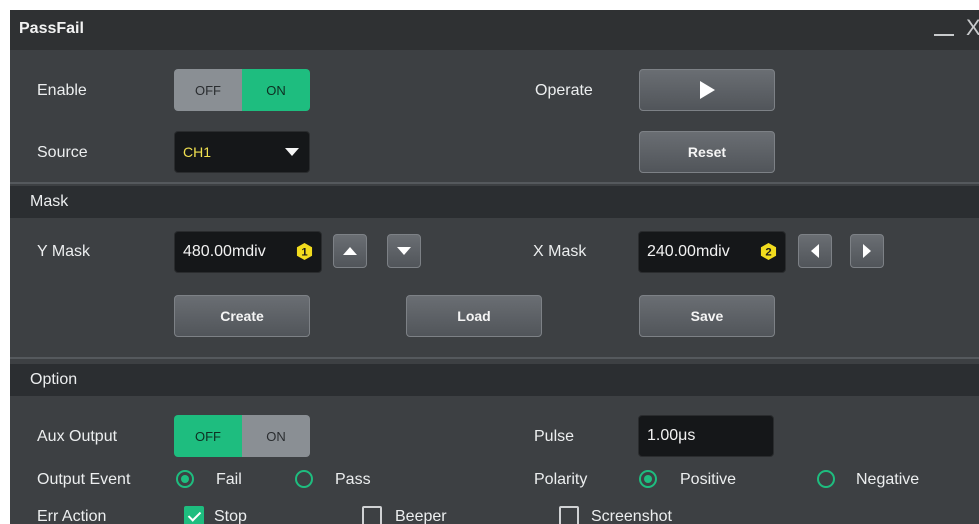 This screenshot has height=524, width=979. What do you see at coordinates (494, 30) in the screenshot?
I see `title-bar: PassFail X` at bounding box center [494, 30].